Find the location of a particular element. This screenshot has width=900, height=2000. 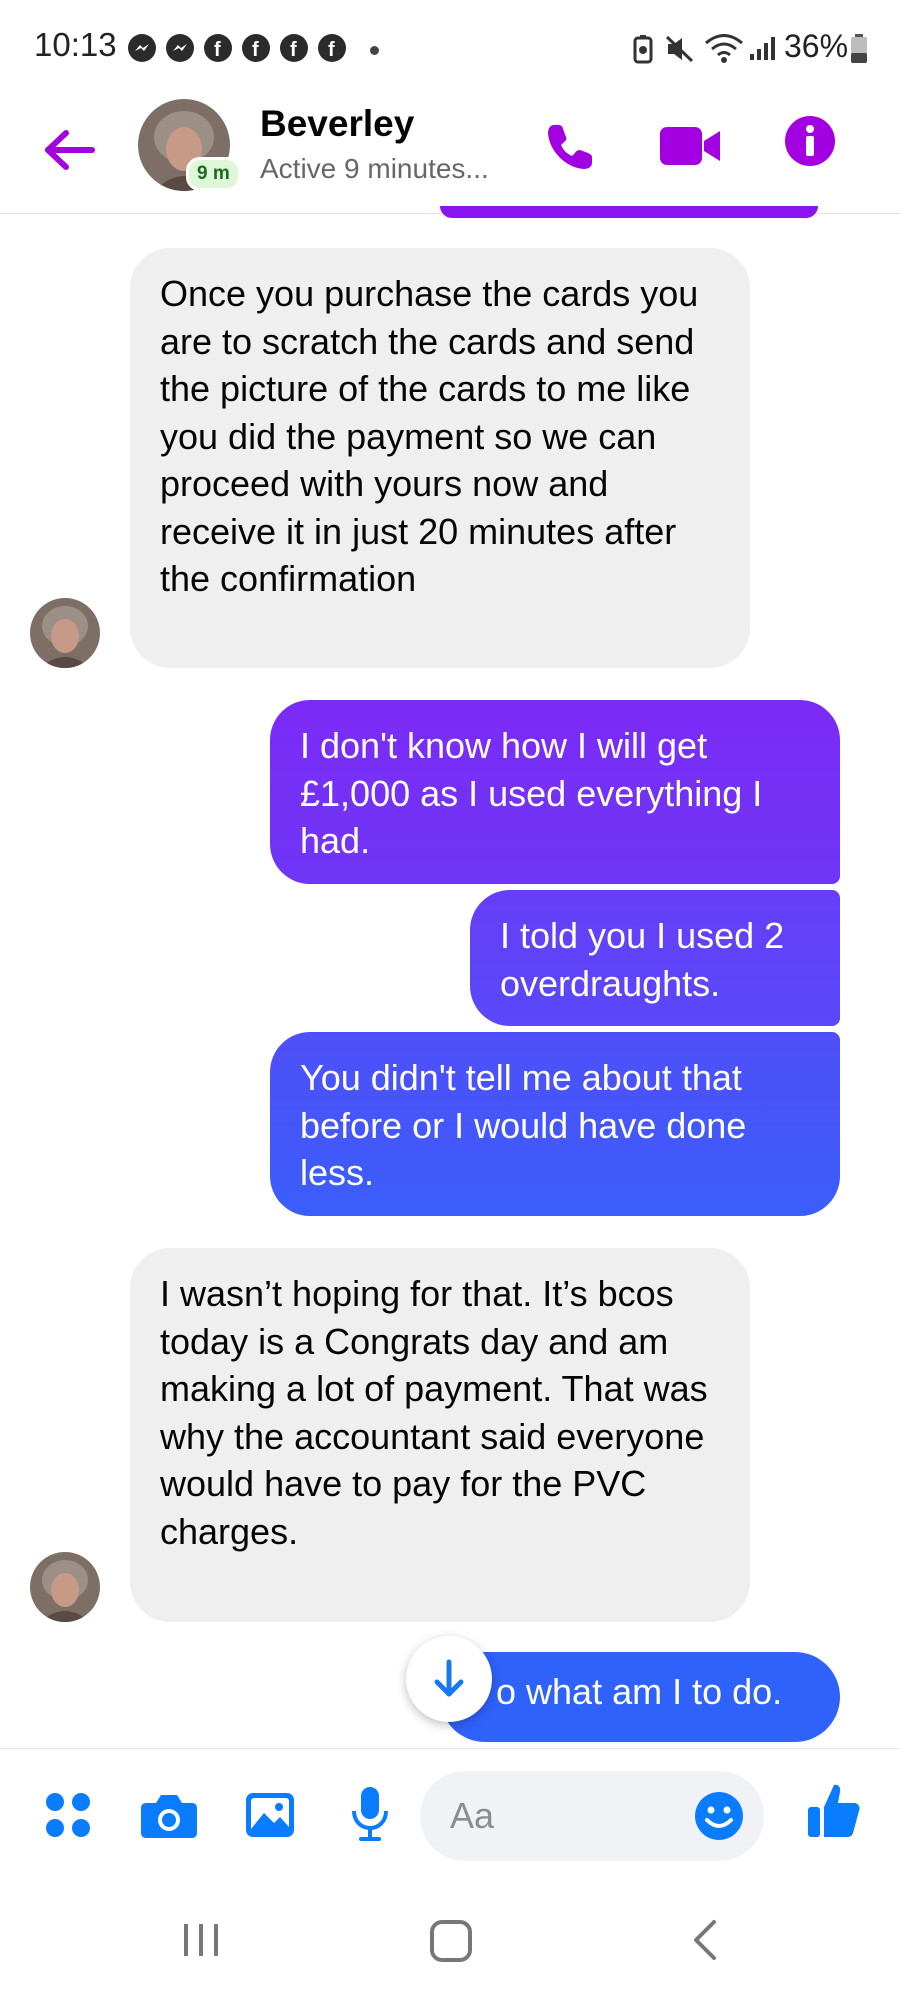

thumbs-up-icon is located at coordinates (834, 1810).